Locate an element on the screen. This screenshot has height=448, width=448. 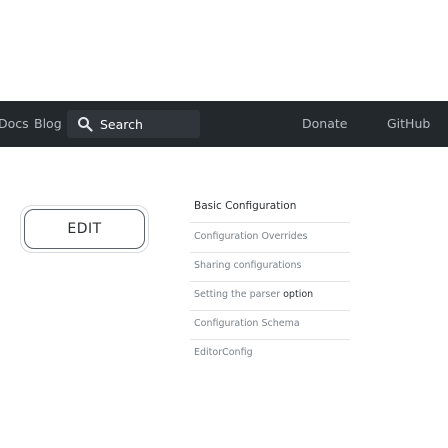
nav-link-blog: Blog is located at coordinates (48, 124).